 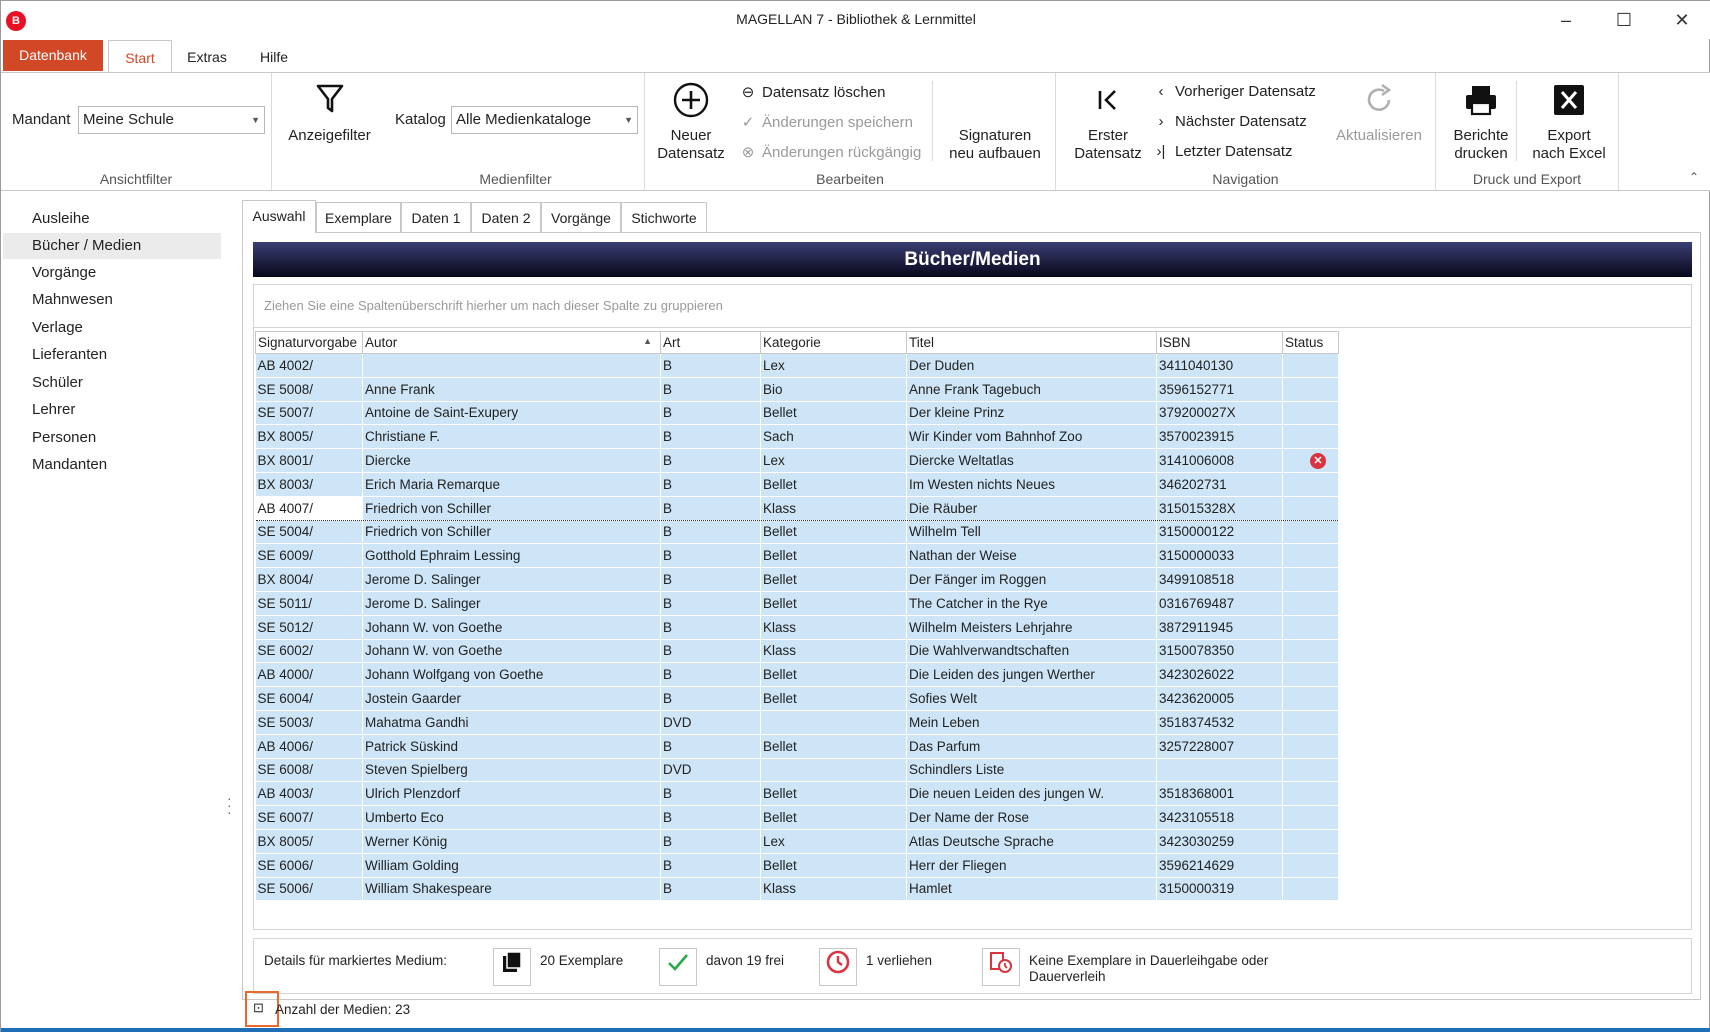 What do you see at coordinates (1031, 532) in the screenshot?
I see `table-cell: Wilhelm Tell` at bounding box center [1031, 532].